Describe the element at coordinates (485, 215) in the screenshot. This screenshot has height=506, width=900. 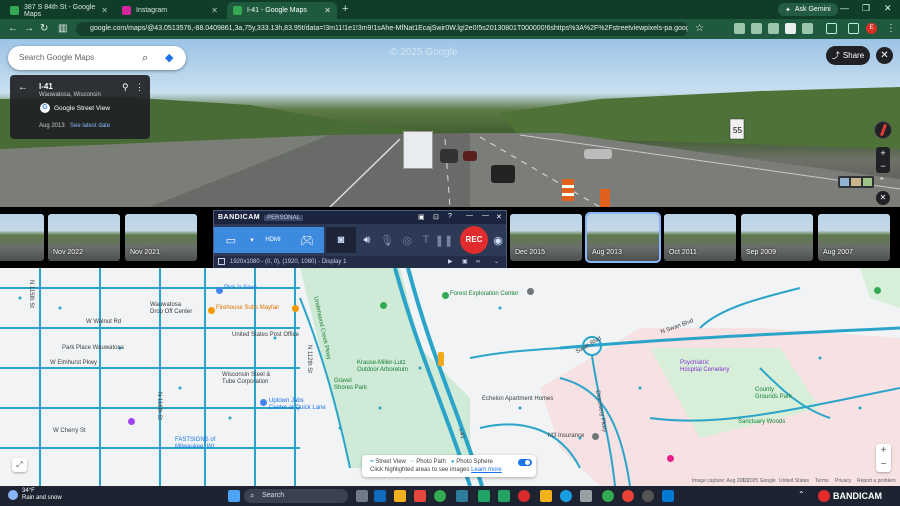
I see `restore-icon: —` at that location.